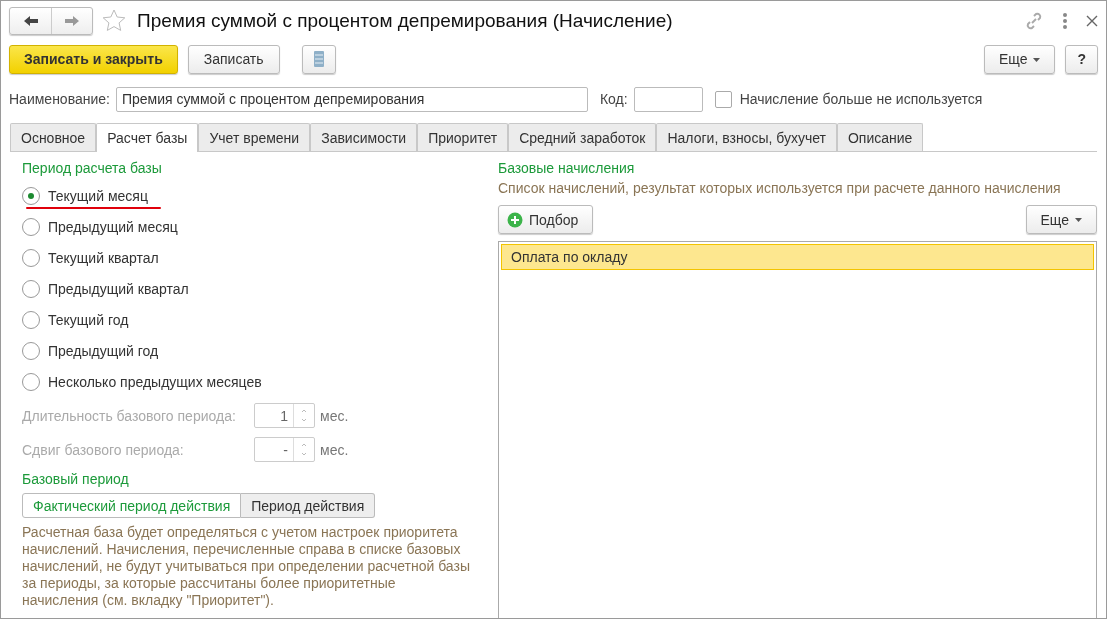  What do you see at coordinates (93, 59) in the screenshot?
I see `save-and-close-button: Записать и закрыть` at bounding box center [93, 59].